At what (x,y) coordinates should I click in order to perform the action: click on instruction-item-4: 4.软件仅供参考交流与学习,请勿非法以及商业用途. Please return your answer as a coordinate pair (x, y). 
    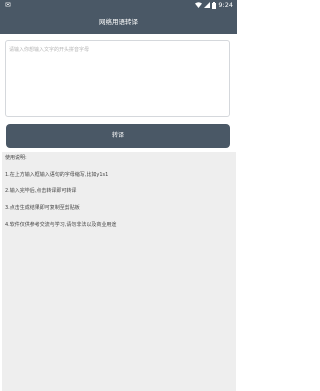
    Looking at the image, I should click on (61, 225).